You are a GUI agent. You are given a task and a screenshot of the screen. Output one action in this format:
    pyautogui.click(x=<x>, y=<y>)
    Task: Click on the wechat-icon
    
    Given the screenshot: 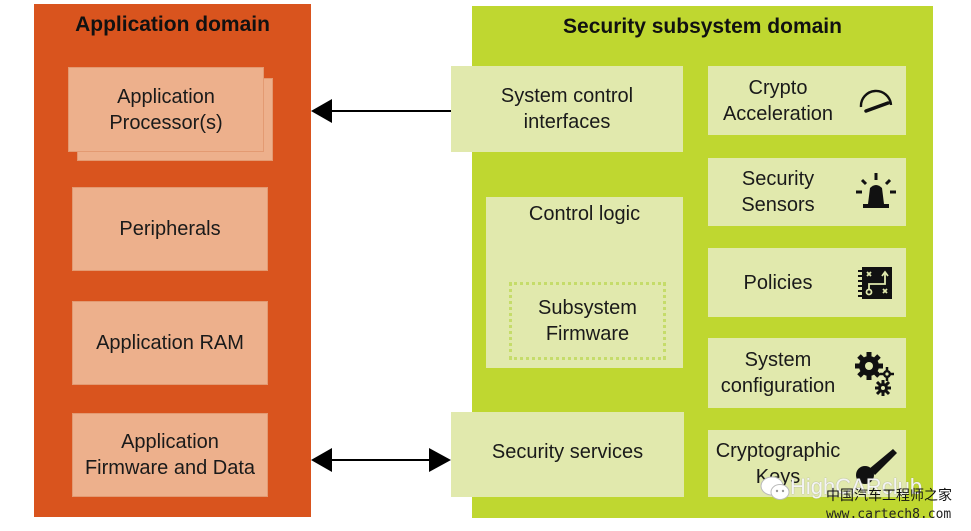 What is the action you would take?
    pyautogui.click(x=775, y=491)
    